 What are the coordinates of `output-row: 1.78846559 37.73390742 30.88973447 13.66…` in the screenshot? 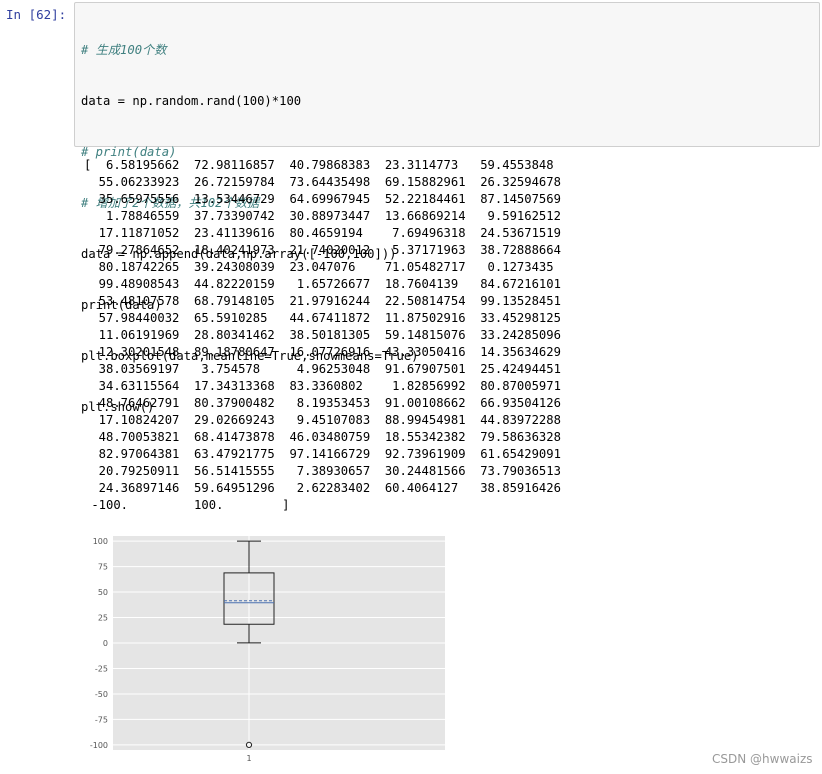 It's located at (322, 216).